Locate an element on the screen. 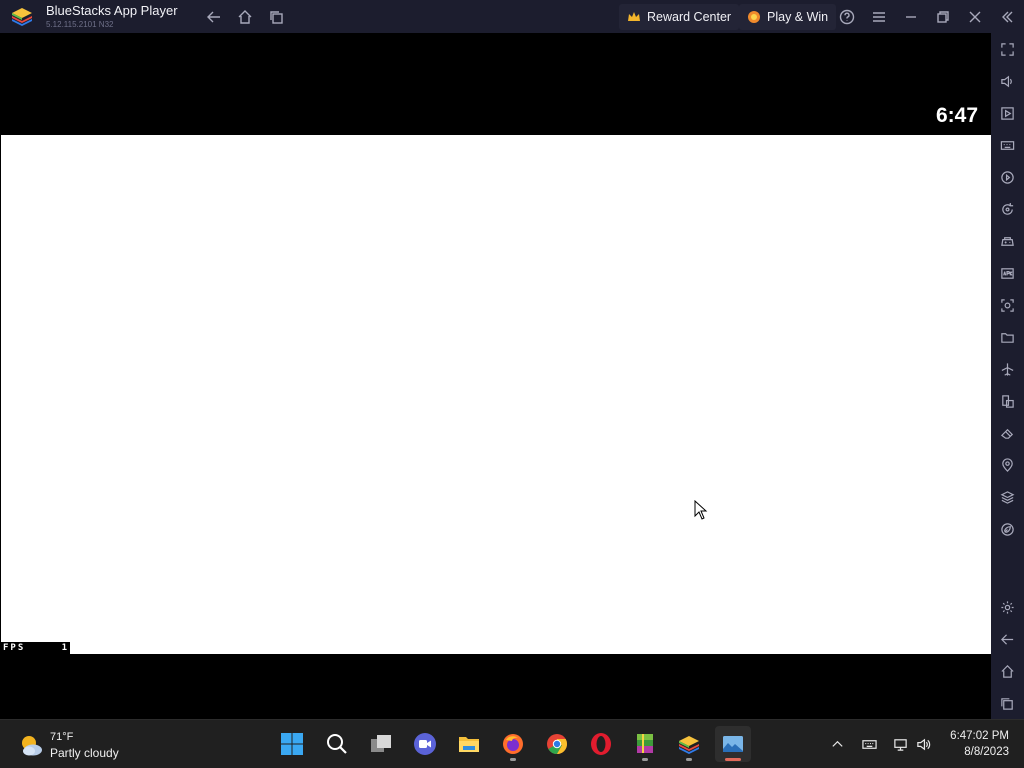  keyboard-icon is located at coordinates (1007, 145).